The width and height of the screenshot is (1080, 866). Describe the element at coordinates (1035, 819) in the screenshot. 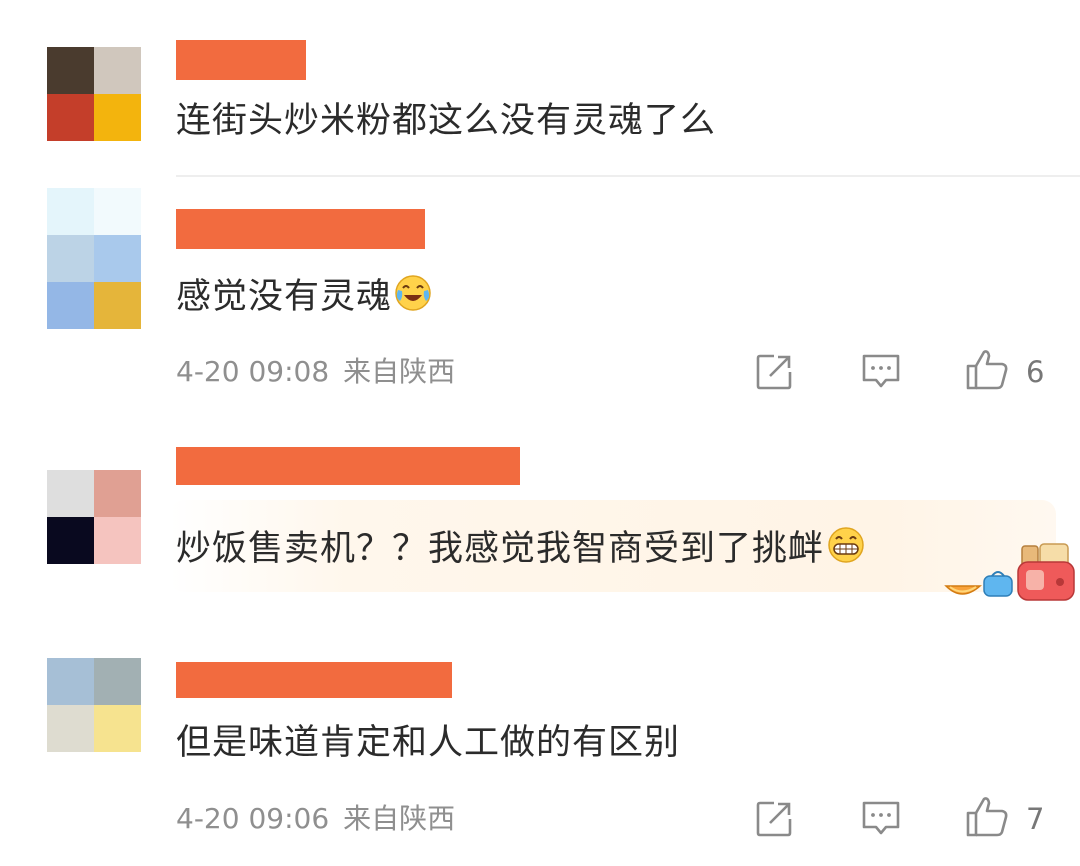

I see `like-count: 7` at that location.